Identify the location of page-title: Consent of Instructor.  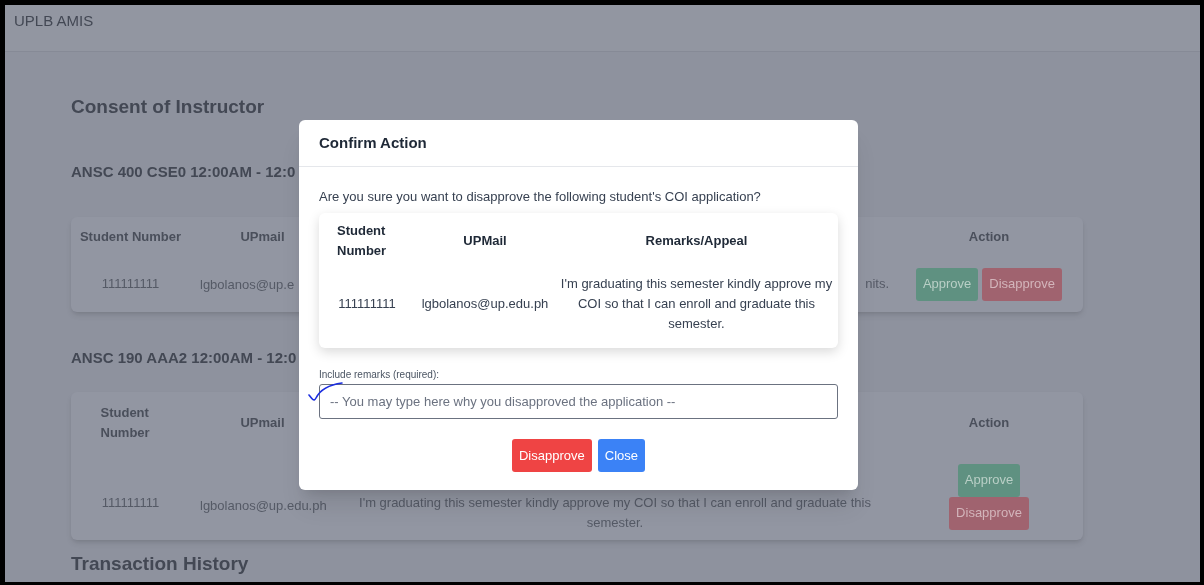
(168, 107).